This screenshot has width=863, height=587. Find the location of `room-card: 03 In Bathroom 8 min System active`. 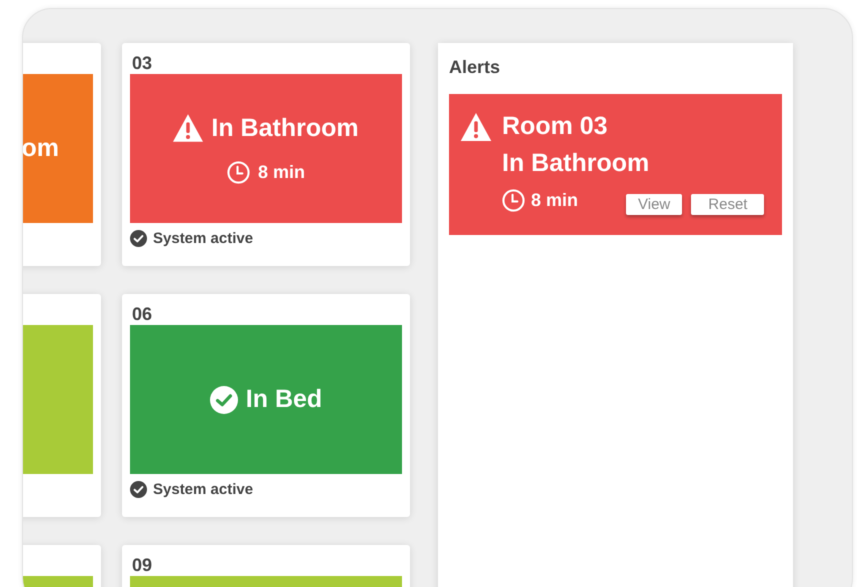

room-card: 03 In Bathroom 8 min System active is located at coordinates (266, 154).